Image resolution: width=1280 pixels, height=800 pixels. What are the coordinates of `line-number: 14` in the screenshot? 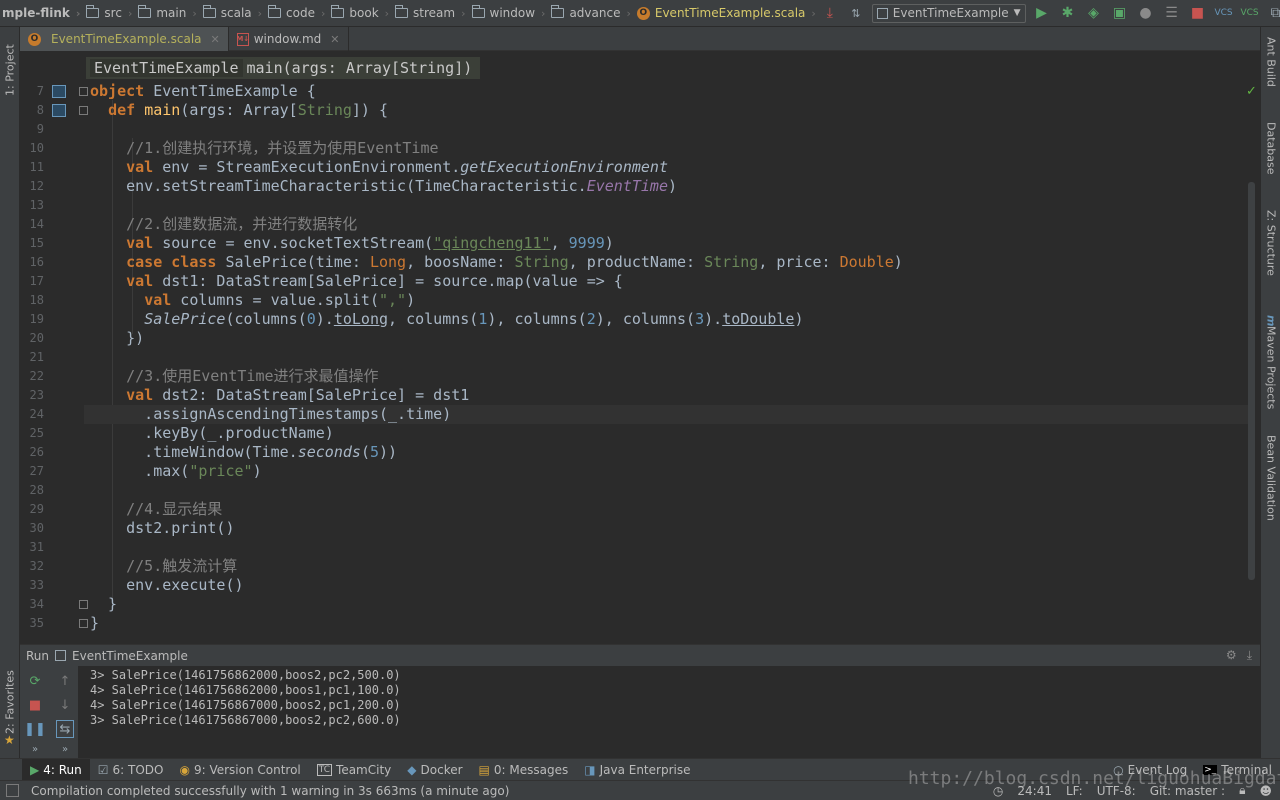 It's located at (36, 224).